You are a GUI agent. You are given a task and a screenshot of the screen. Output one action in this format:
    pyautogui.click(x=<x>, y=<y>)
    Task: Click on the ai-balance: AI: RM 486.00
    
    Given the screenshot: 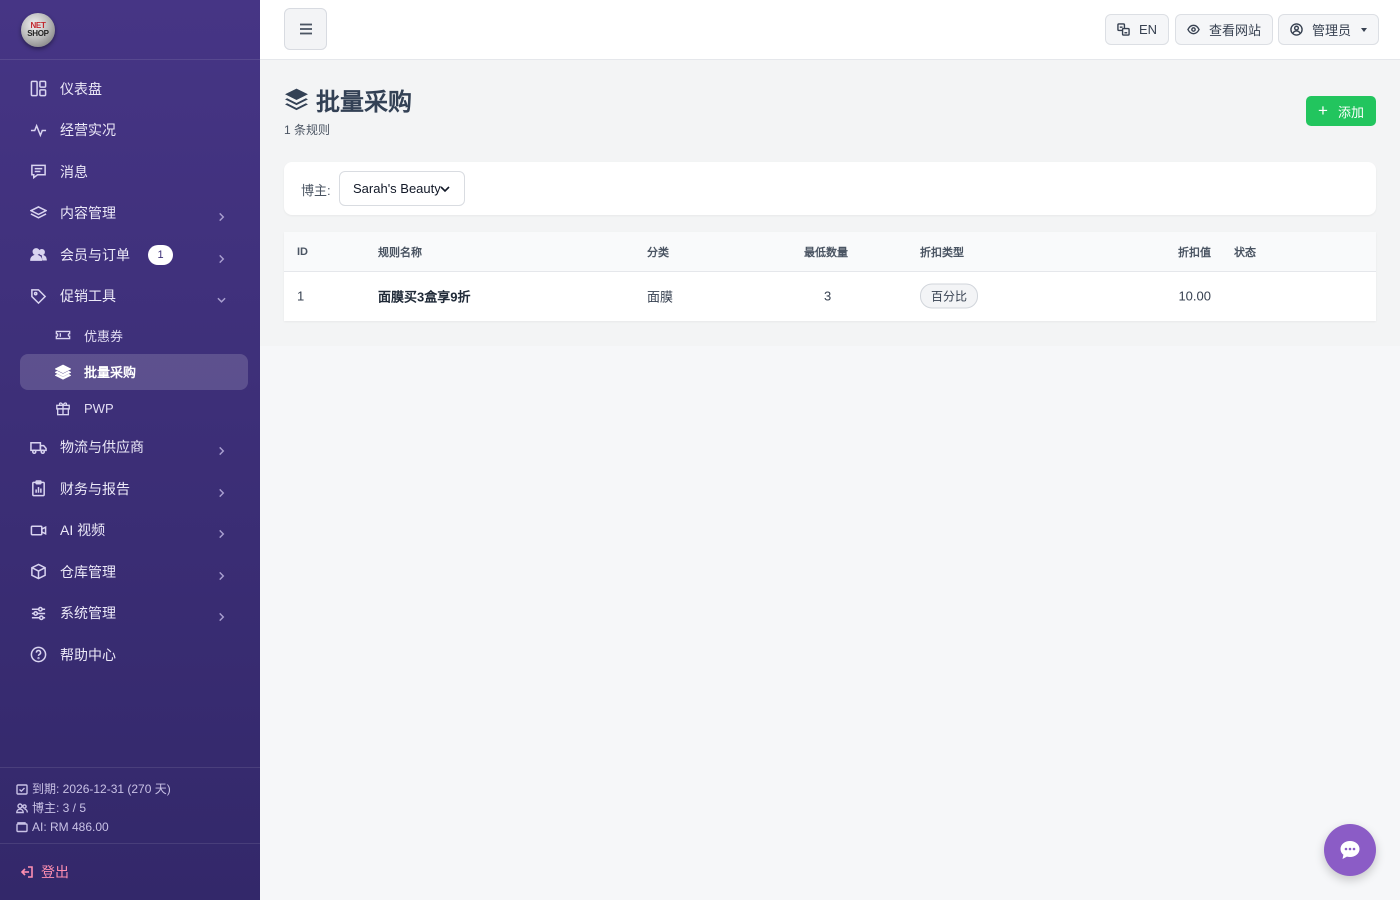 What is the action you would take?
    pyautogui.click(x=138, y=826)
    